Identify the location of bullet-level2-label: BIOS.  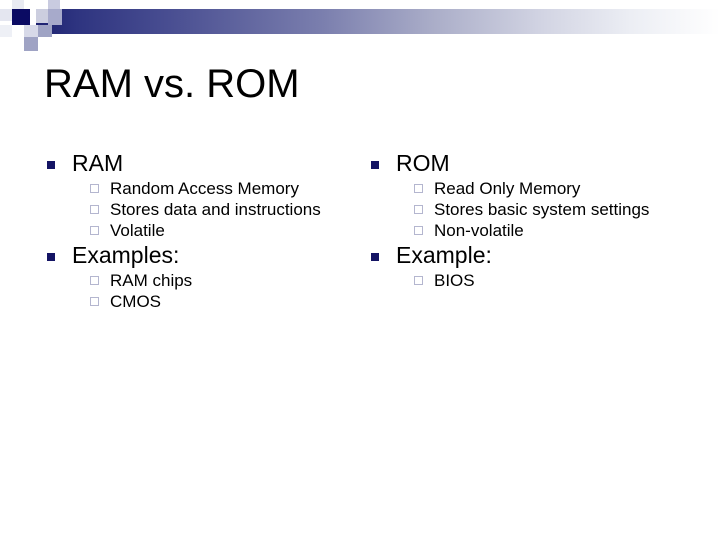
(454, 280).